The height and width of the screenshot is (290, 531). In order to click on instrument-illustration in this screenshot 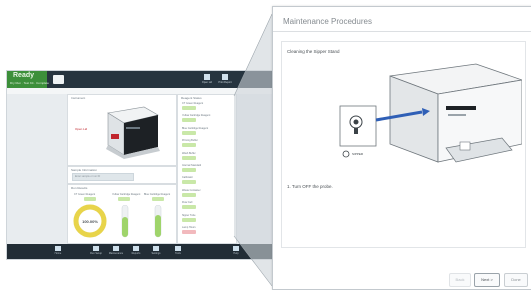, I will do `click(430, 113)`.